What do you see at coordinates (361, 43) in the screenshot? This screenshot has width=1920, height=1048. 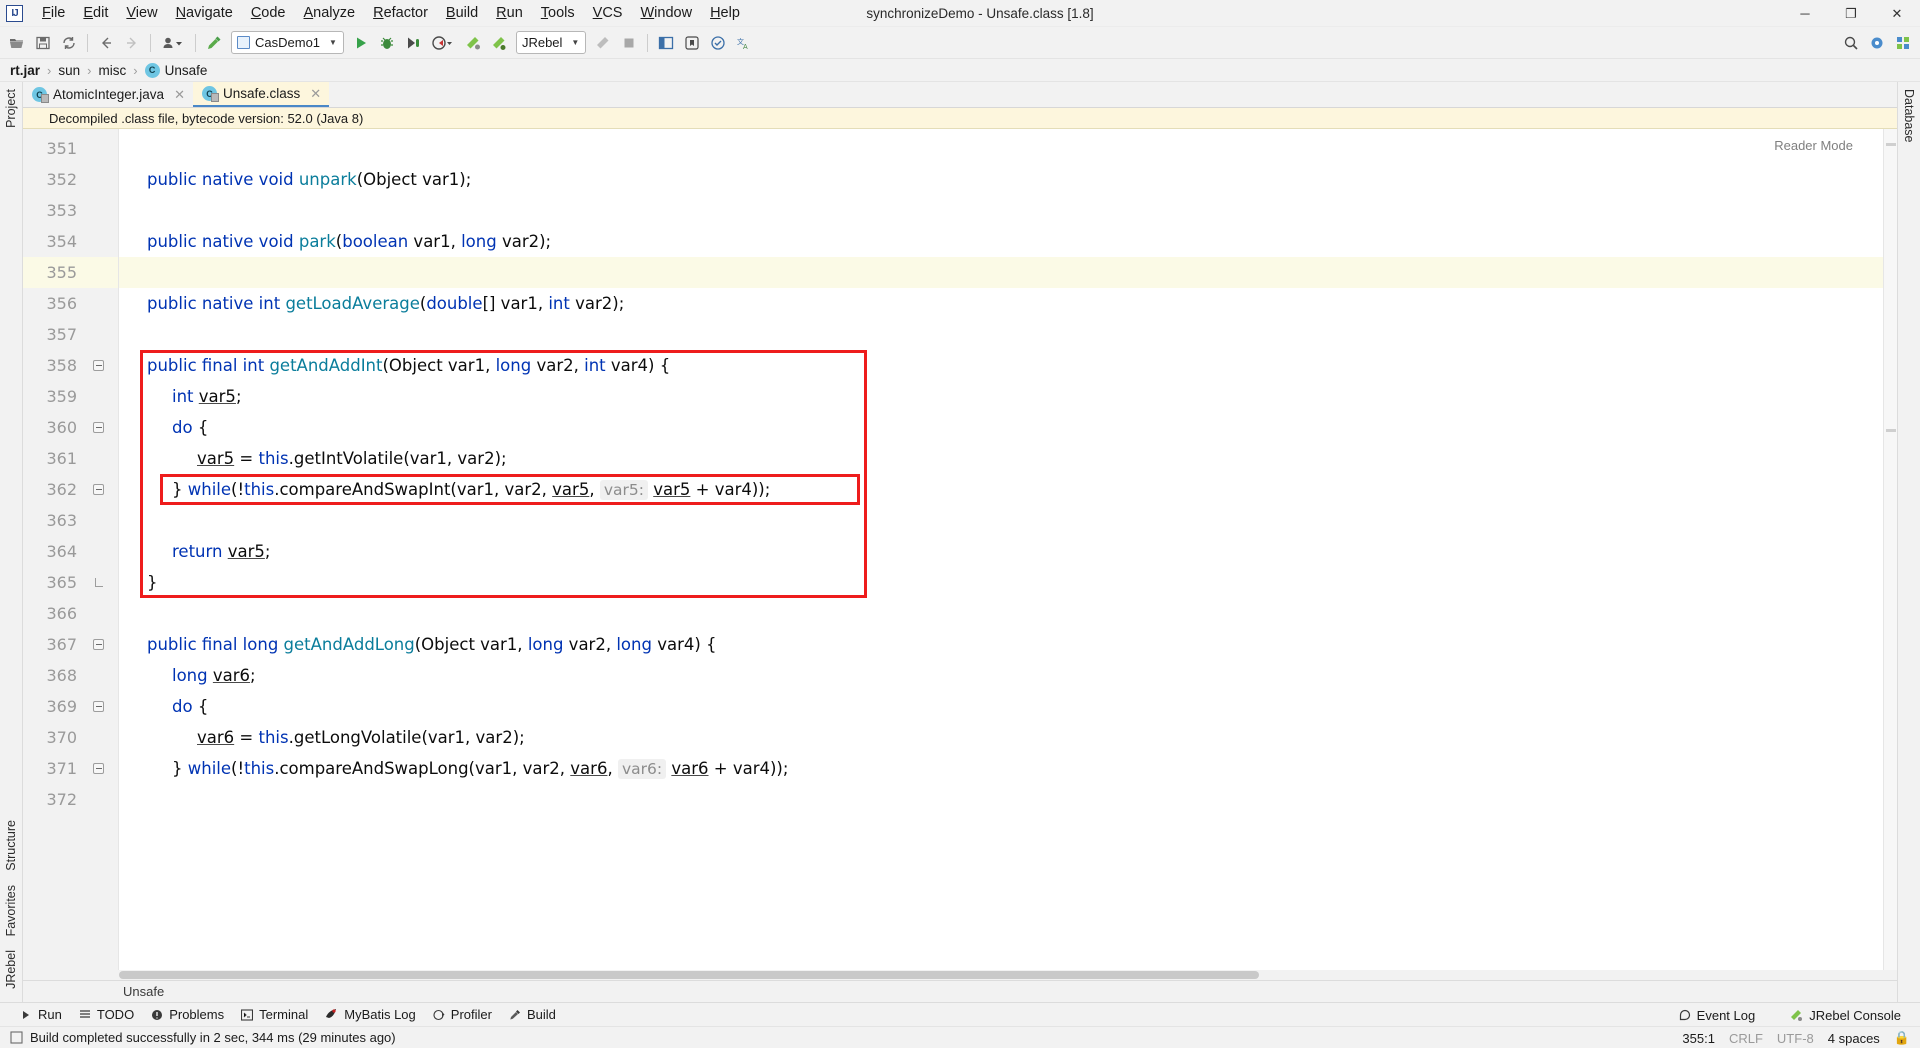 I see `run-icon` at bounding box center [361, 43].